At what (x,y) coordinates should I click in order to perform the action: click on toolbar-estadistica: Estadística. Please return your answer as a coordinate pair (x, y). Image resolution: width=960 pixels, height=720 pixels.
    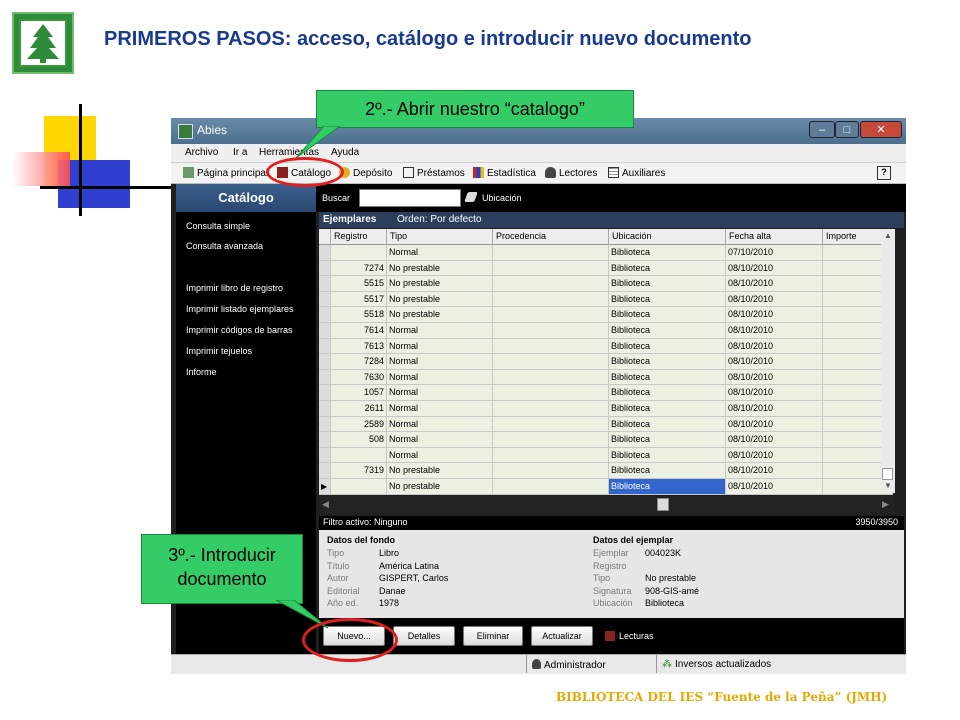
    Looking at the image, I should click on (504, 173).